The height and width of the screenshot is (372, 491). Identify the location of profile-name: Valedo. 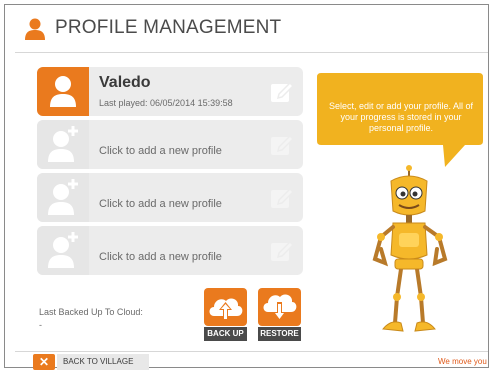
(125, 82).